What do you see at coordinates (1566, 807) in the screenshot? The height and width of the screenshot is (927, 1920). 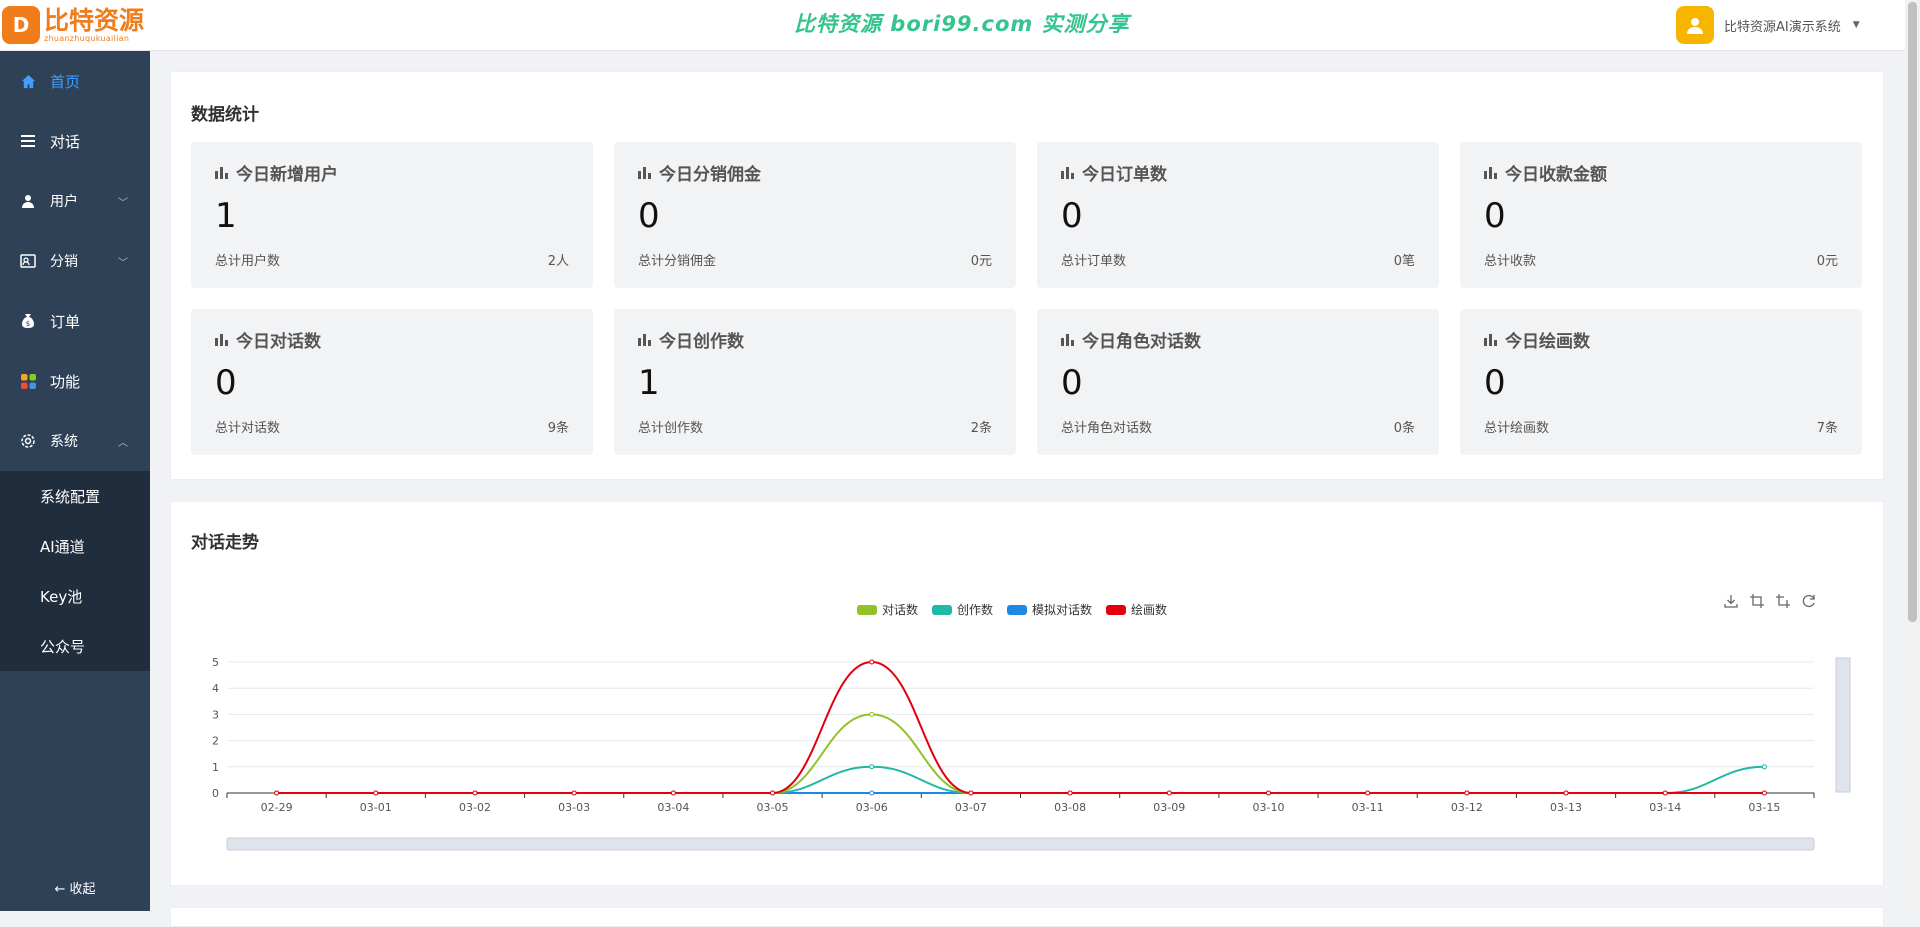 I see `x-tick-label: 03-13` at bounding box center [1566, 807].